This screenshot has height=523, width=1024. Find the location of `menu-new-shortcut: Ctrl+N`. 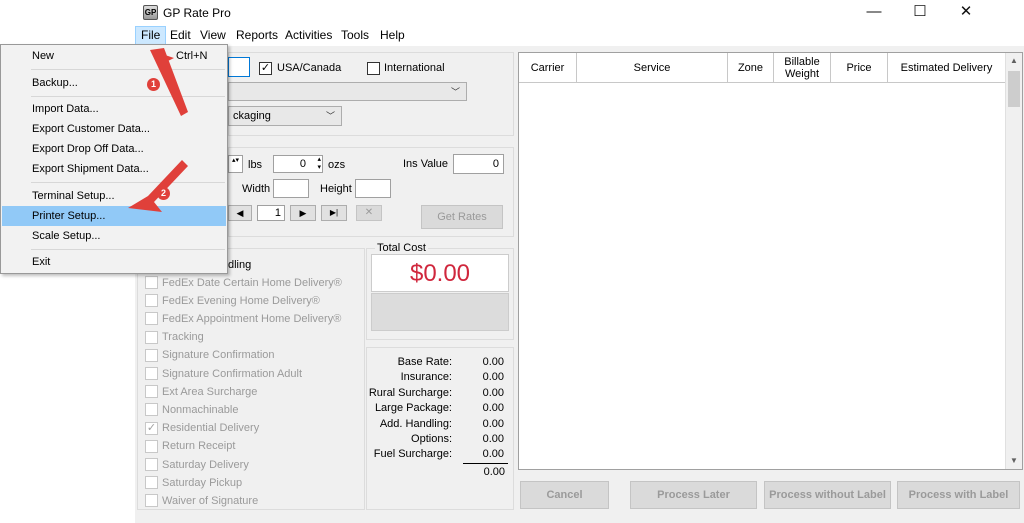

menu-new-shortcut: Ctrl+N is located at coordinates (192, 56).